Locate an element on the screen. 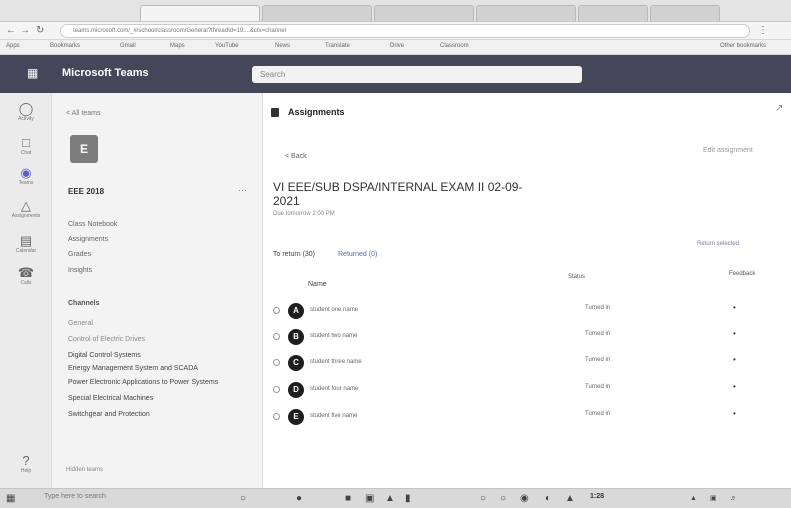 The image size is (791, 508). student-name: student four name is located at coordinates (334, 389).